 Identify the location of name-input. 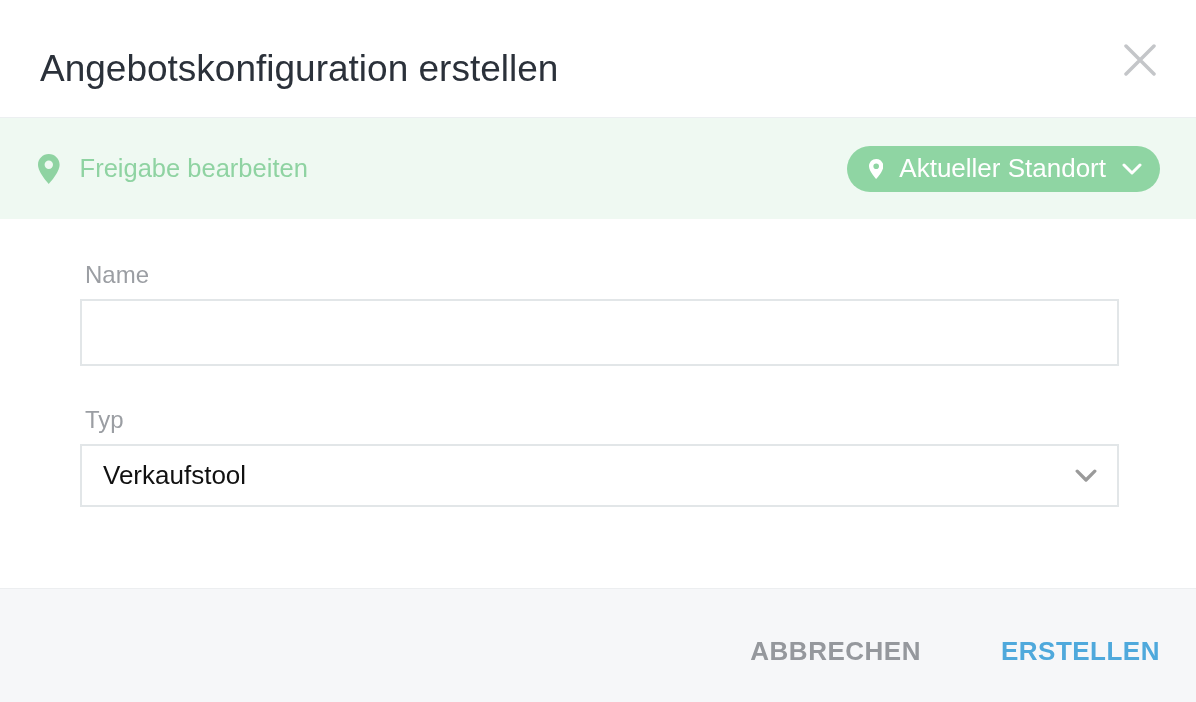
(599, 332).